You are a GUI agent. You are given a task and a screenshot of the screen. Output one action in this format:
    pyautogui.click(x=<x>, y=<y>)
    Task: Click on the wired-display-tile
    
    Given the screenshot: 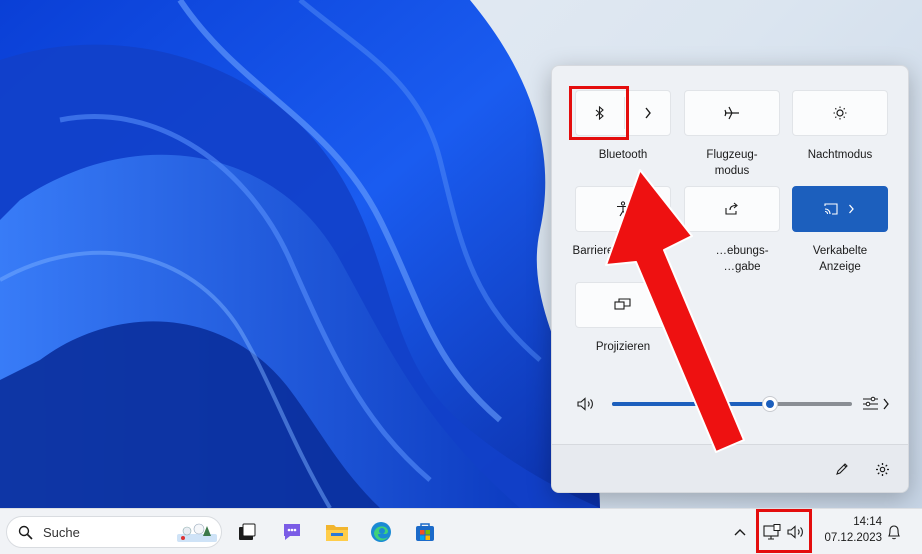 What is the action you would take?
    pyautogui.click(x=840, y=209)
    